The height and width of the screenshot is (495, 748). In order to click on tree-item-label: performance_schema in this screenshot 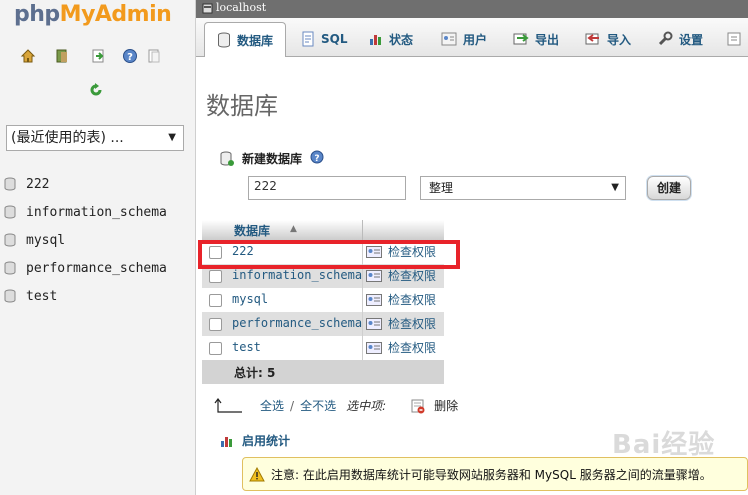, I will do `click(96, 268)`.